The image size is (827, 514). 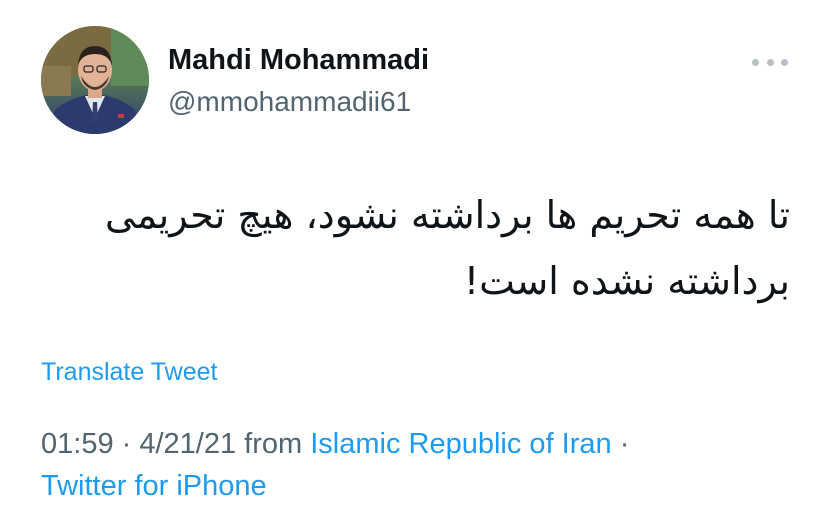 I want to click on from-label: from, so click(x=273, y=444).